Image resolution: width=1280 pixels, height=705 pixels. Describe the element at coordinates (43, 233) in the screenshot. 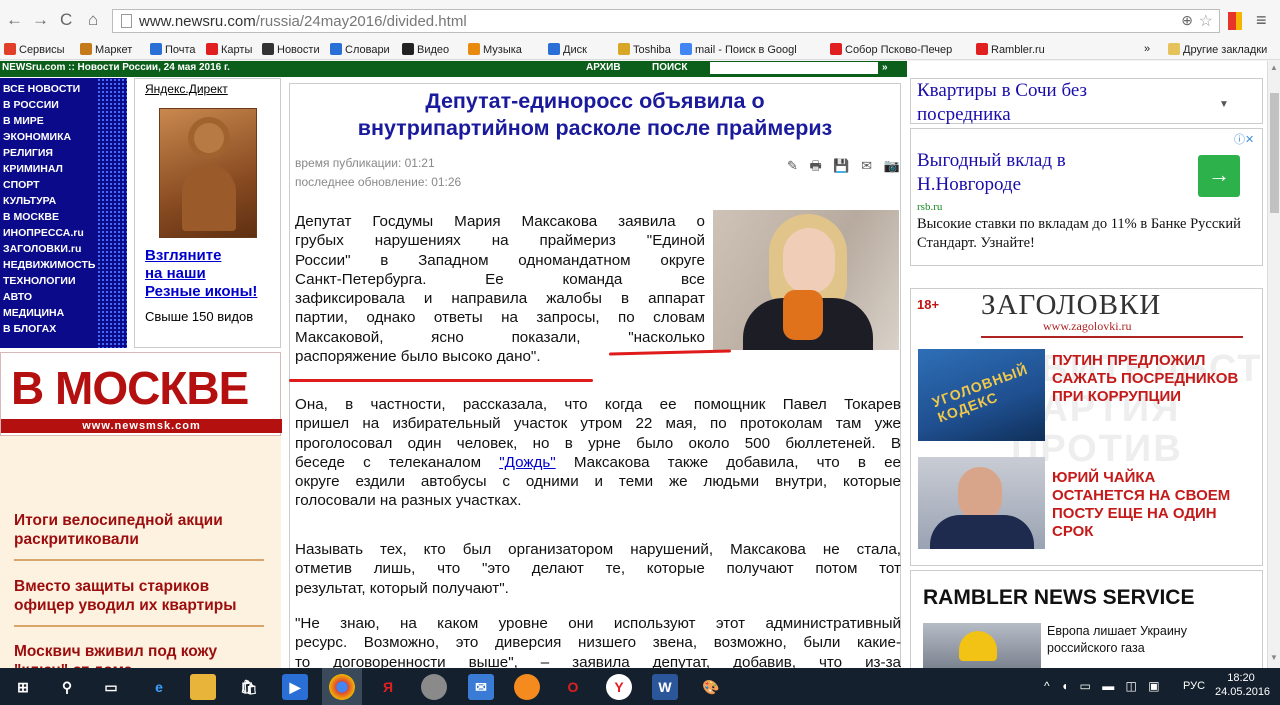

I see `nav-item: ИНОПРЕССА.ru` at that location.